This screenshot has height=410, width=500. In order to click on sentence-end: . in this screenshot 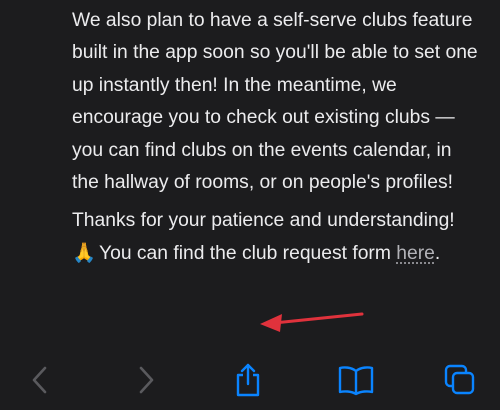, I will do `click(437, 253)`.